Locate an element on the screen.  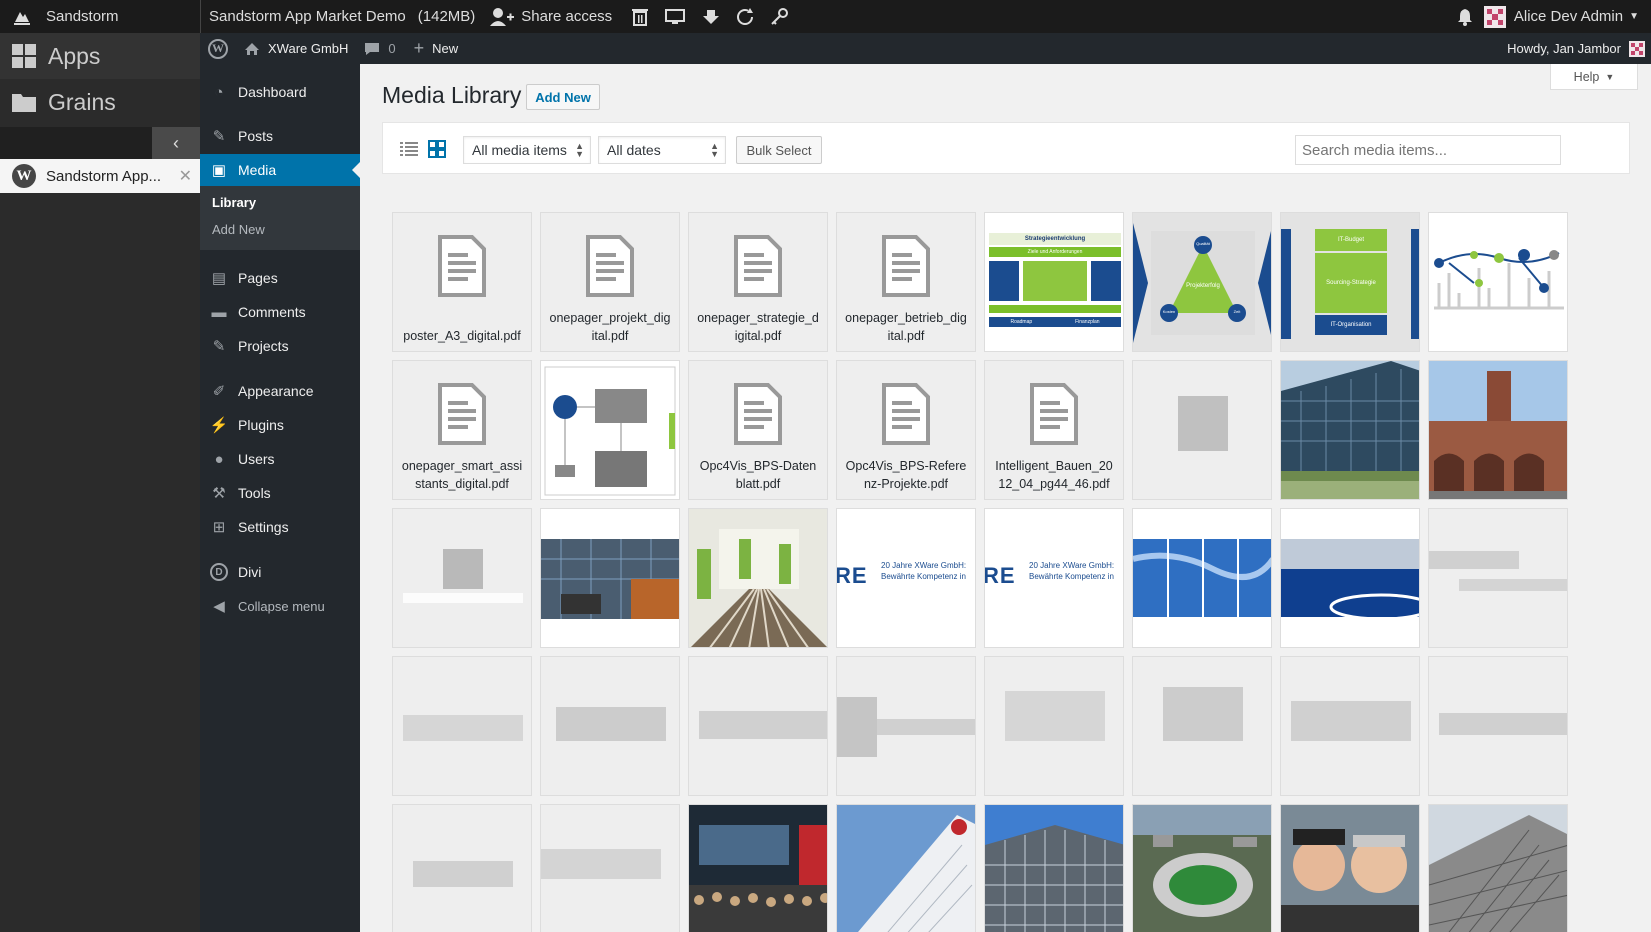
wordpress-logo-icon: W is located at coordinates (218, 48).